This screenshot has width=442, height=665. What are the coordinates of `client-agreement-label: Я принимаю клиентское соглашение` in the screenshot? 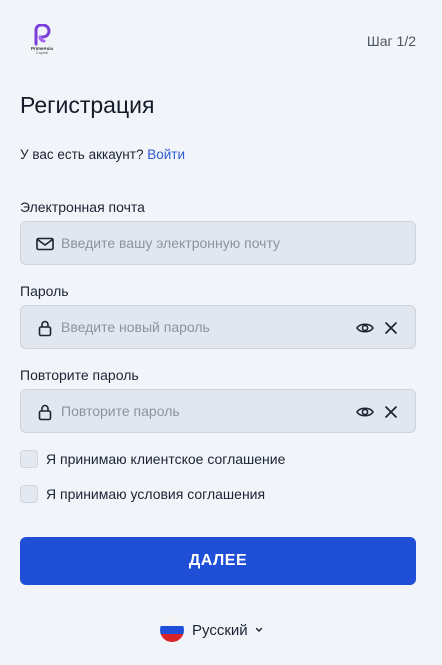 It's located at (165, 459).